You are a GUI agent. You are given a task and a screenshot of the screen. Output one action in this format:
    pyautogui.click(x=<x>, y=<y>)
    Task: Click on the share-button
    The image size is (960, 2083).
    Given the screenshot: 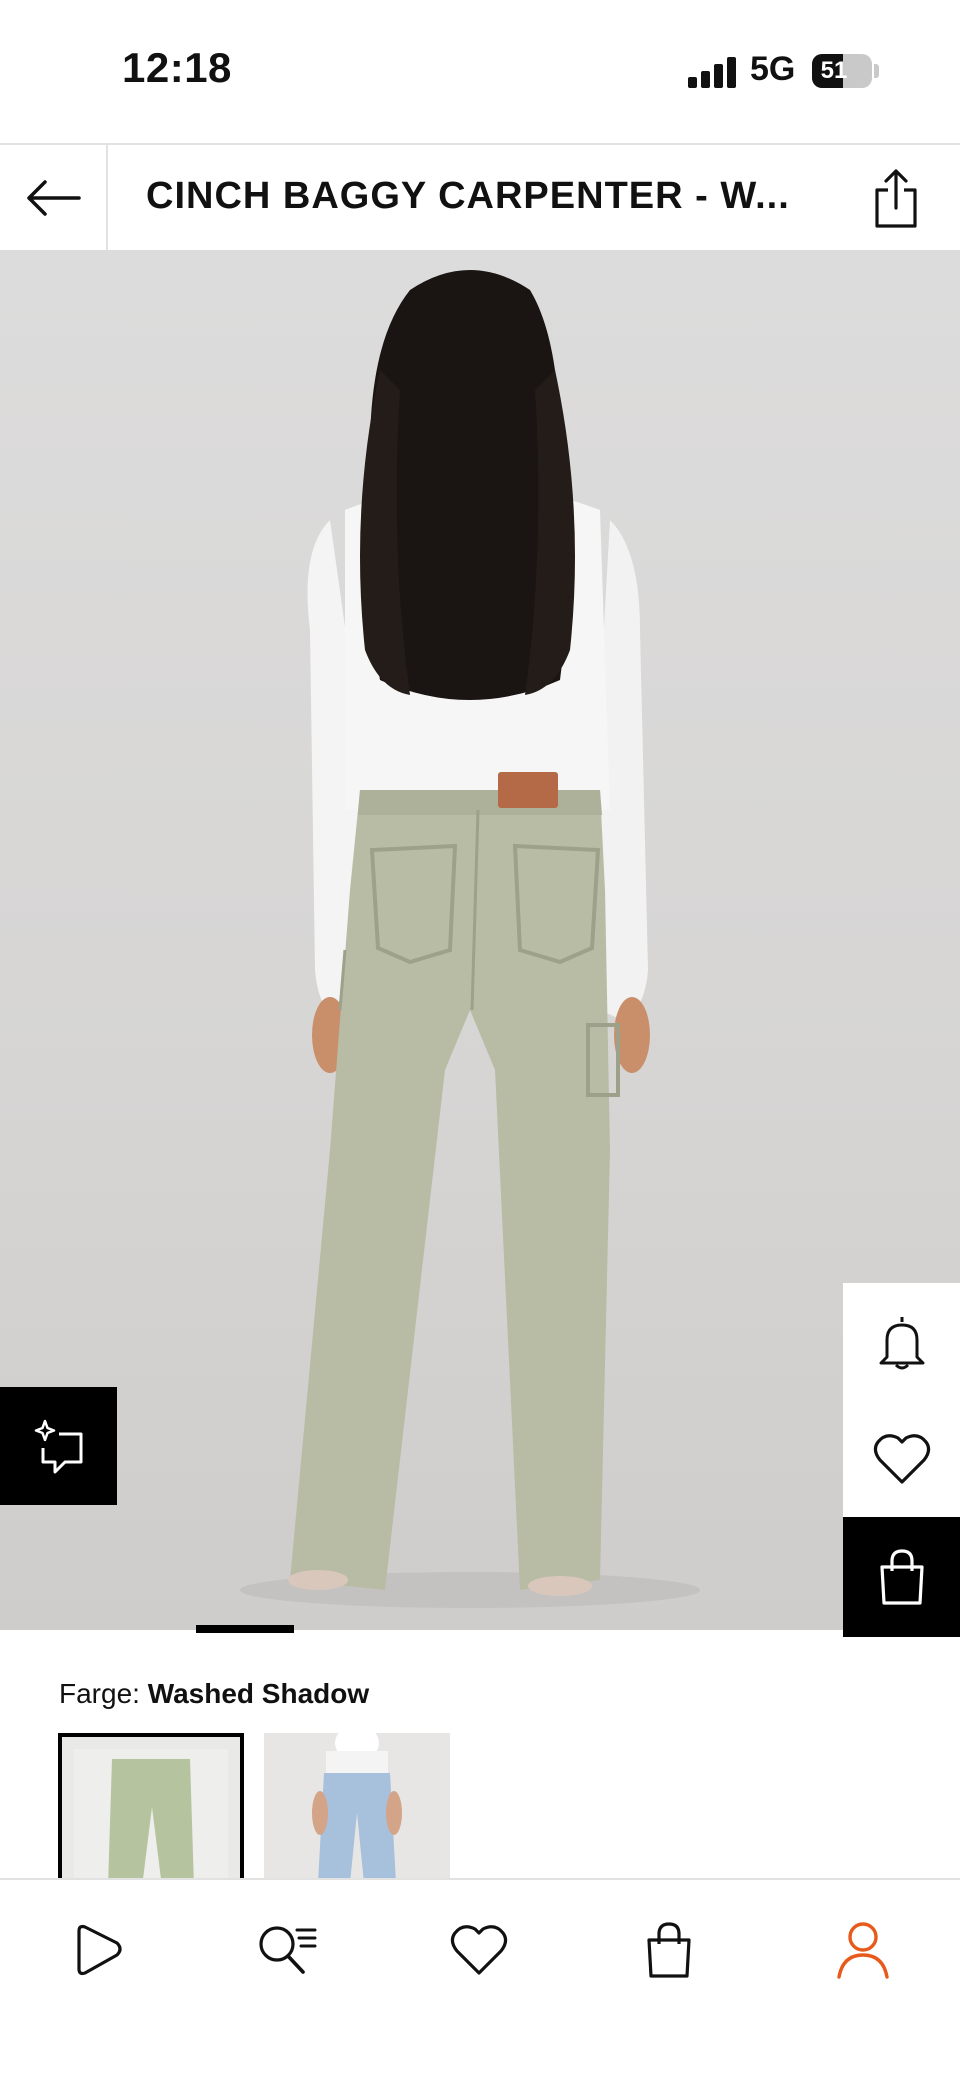 What is the action you would take?
    pyautogui.click(x=896, y=199)
    